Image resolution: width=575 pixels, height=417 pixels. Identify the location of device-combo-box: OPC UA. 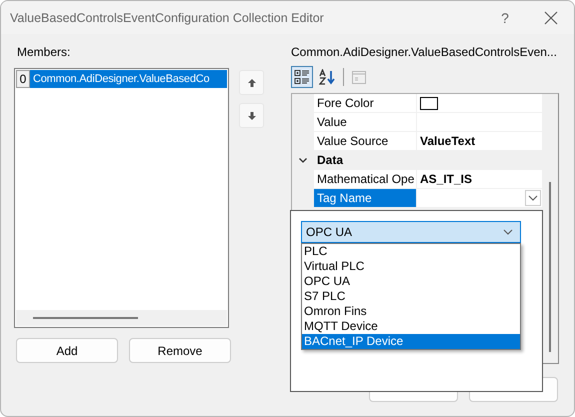
(411, 232).